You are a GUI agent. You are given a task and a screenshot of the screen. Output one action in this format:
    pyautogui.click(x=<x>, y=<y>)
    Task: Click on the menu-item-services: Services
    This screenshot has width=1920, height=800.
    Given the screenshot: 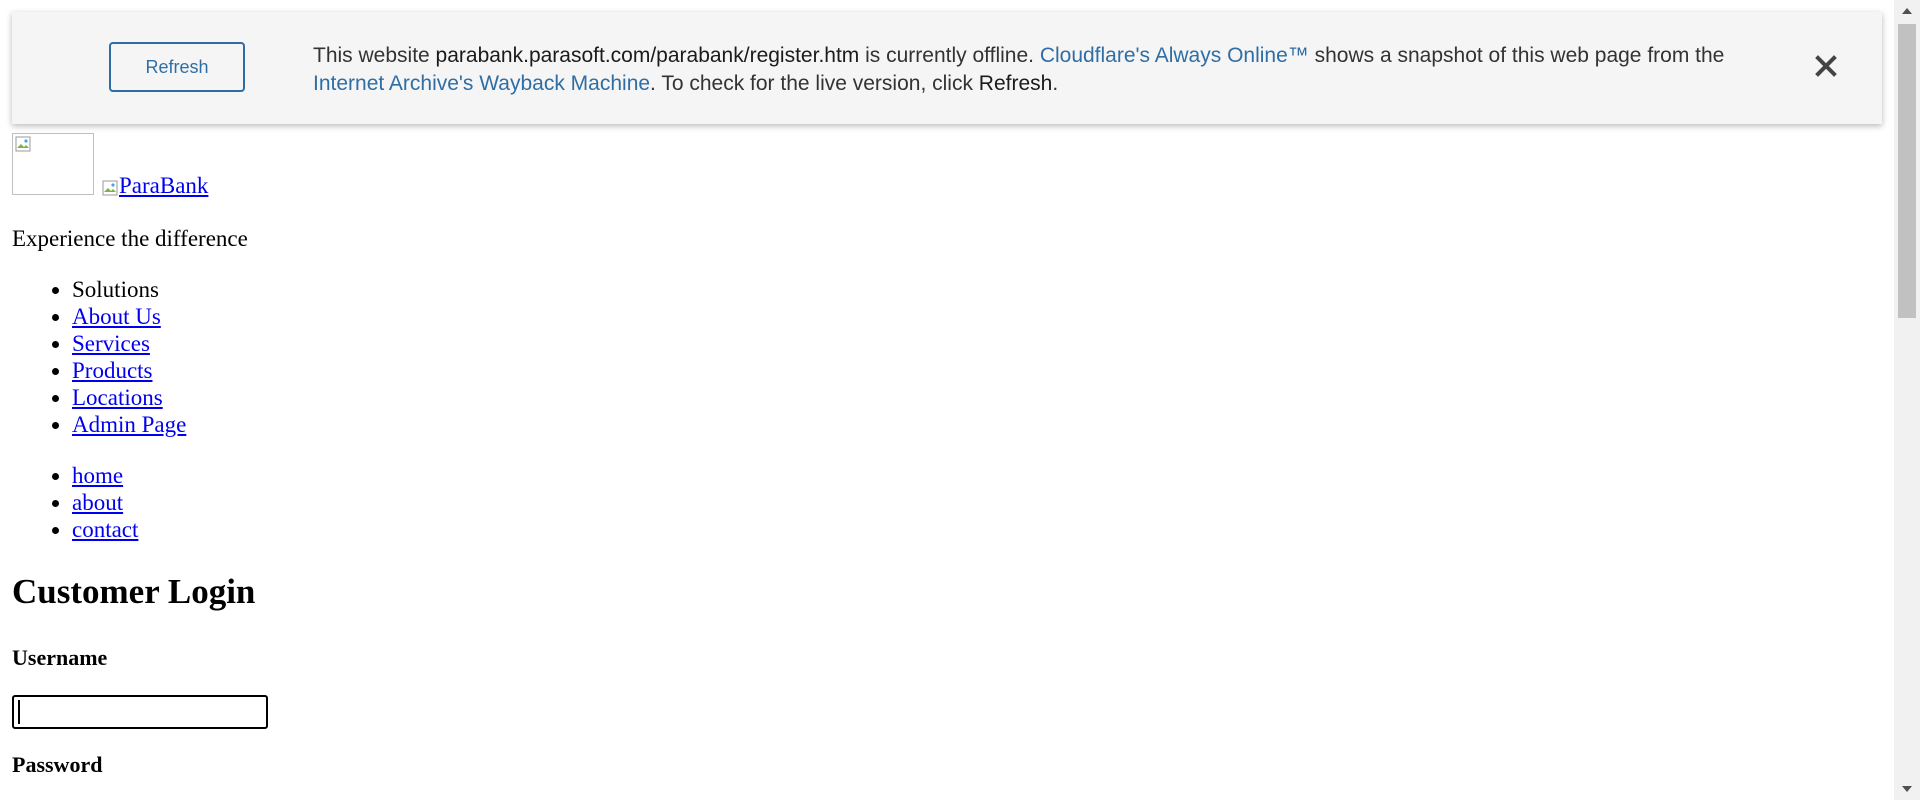 What is the action you would take?
    pyautogui.click(x=129, y=343)
    